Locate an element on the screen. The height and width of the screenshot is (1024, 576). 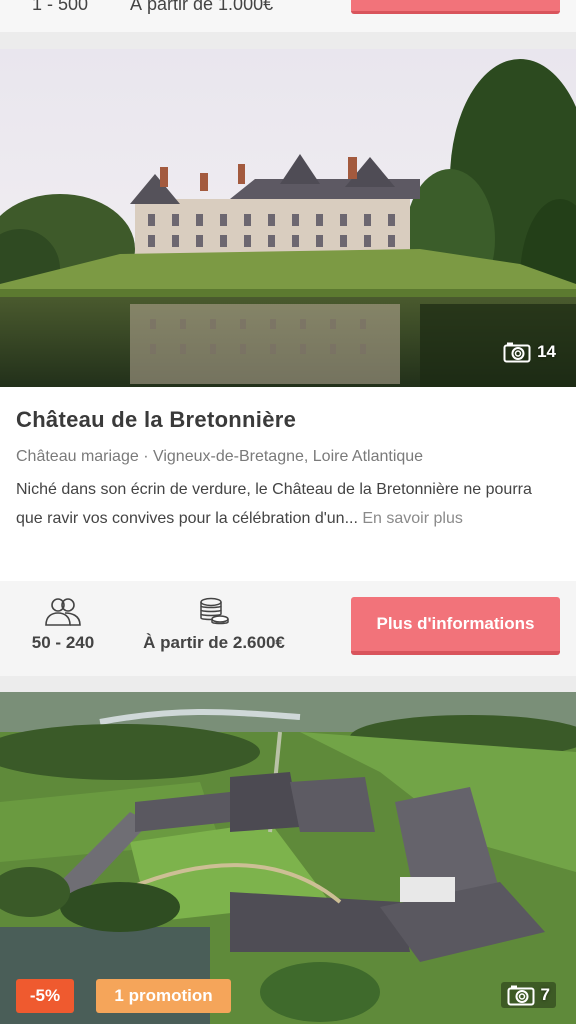
photo-count-value: 14 is located at coordinates (546, 351).